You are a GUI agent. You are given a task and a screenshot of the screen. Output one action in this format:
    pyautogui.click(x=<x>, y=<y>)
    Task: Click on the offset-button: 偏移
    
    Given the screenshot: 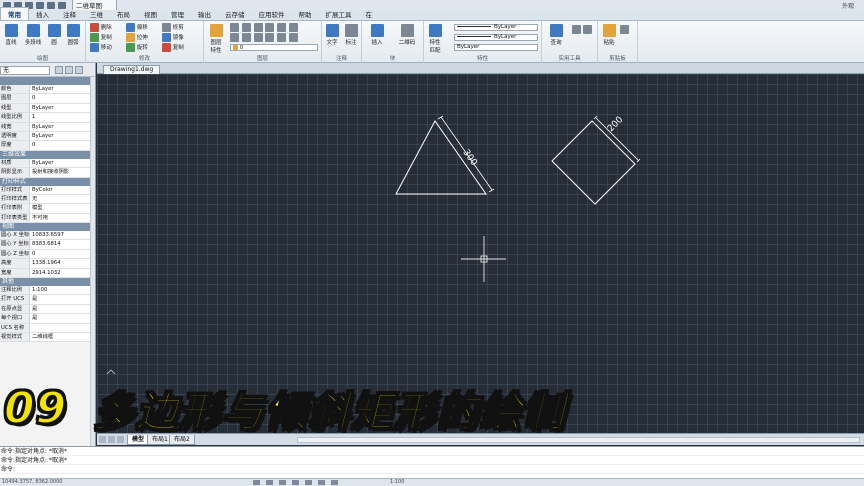 What is the action you would take?
    pyautogui.click(x=137, y=27)
    